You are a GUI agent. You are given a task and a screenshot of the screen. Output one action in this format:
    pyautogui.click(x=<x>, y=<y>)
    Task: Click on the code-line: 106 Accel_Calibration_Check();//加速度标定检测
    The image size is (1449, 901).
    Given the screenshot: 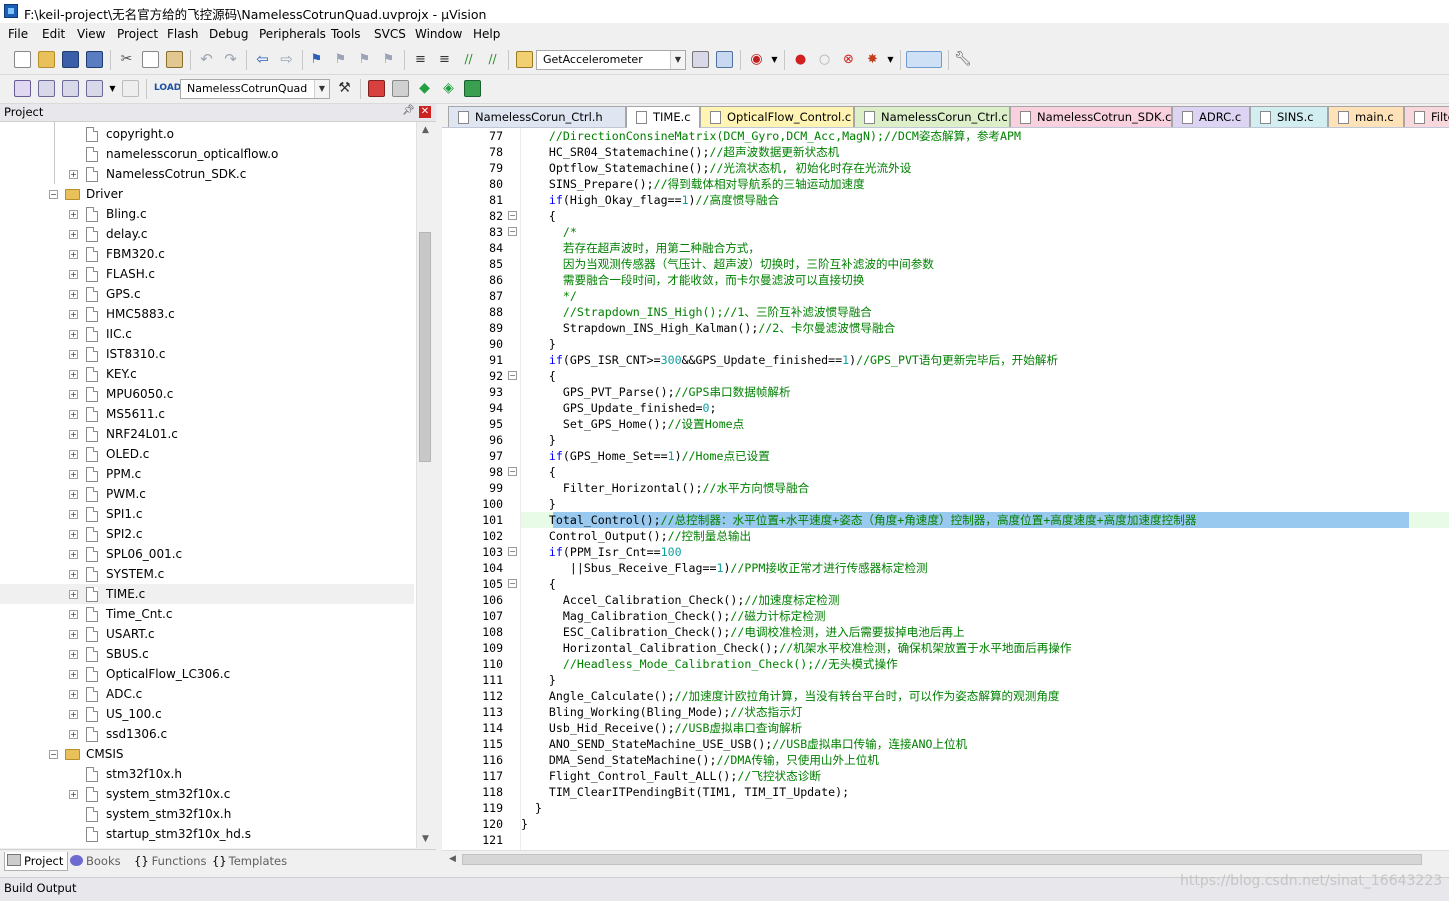 What is the action you would take?
    pyautogui.click(x=945, y=600)
    